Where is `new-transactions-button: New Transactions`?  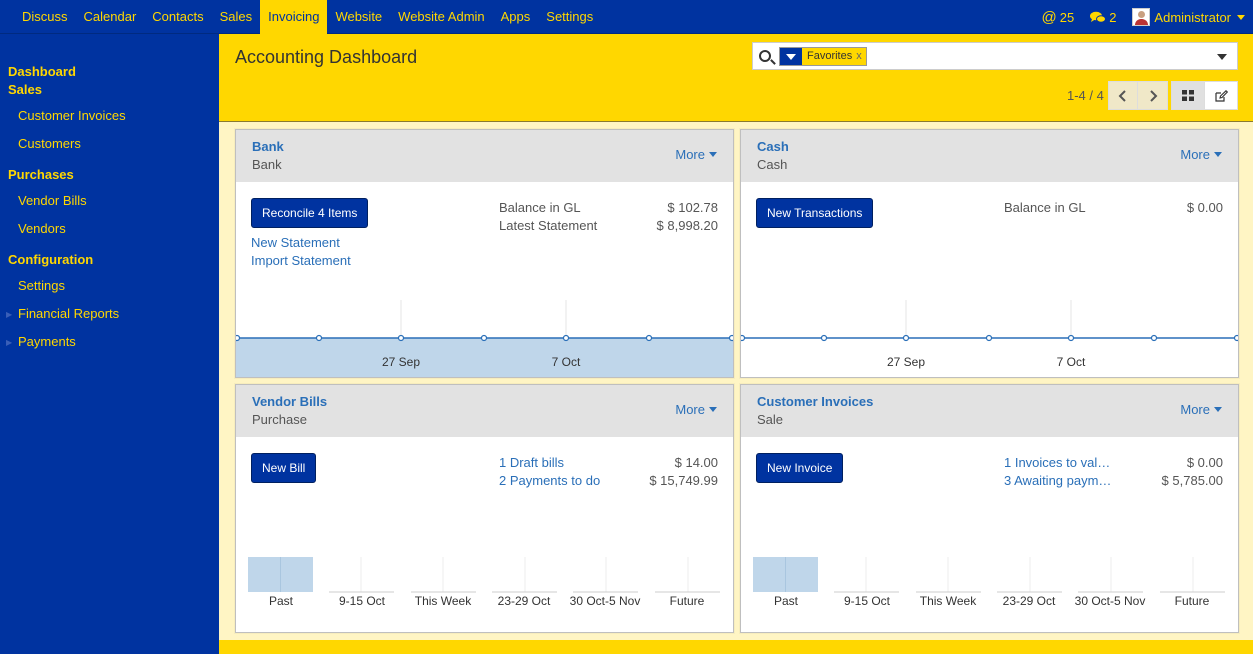 new-transactions-button: New Transactions is located at coordinates (815, 213).